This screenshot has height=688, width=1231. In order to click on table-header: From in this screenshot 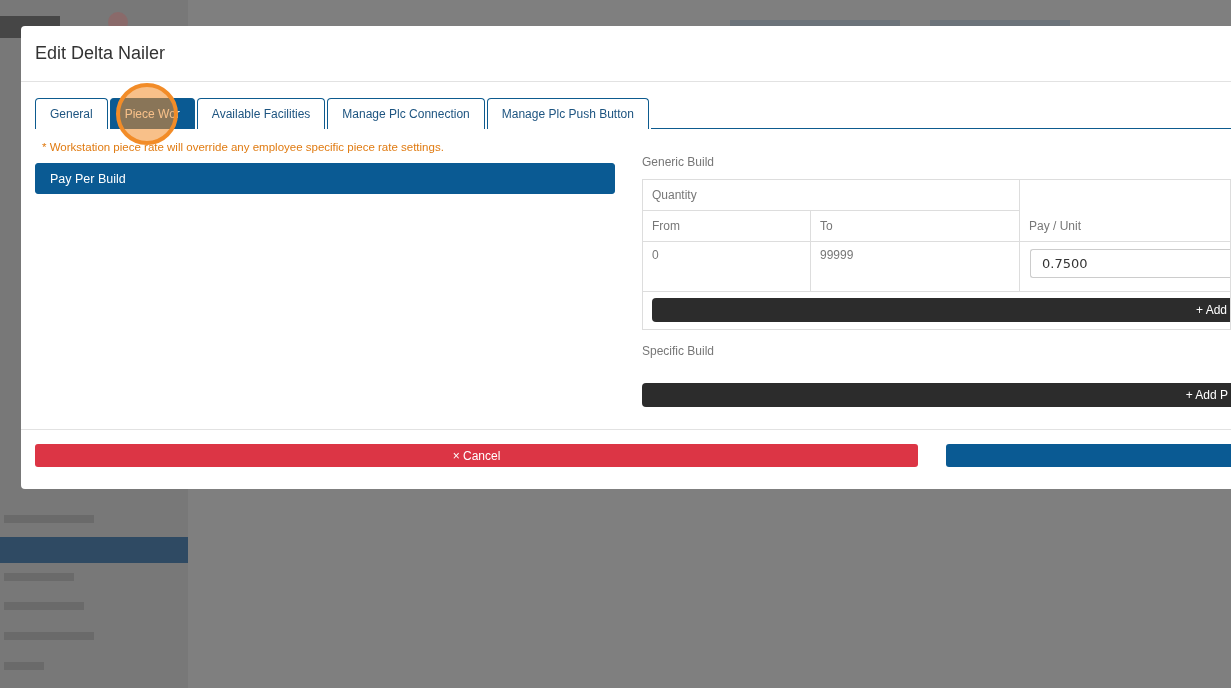, I will do `click(726, 226)`.